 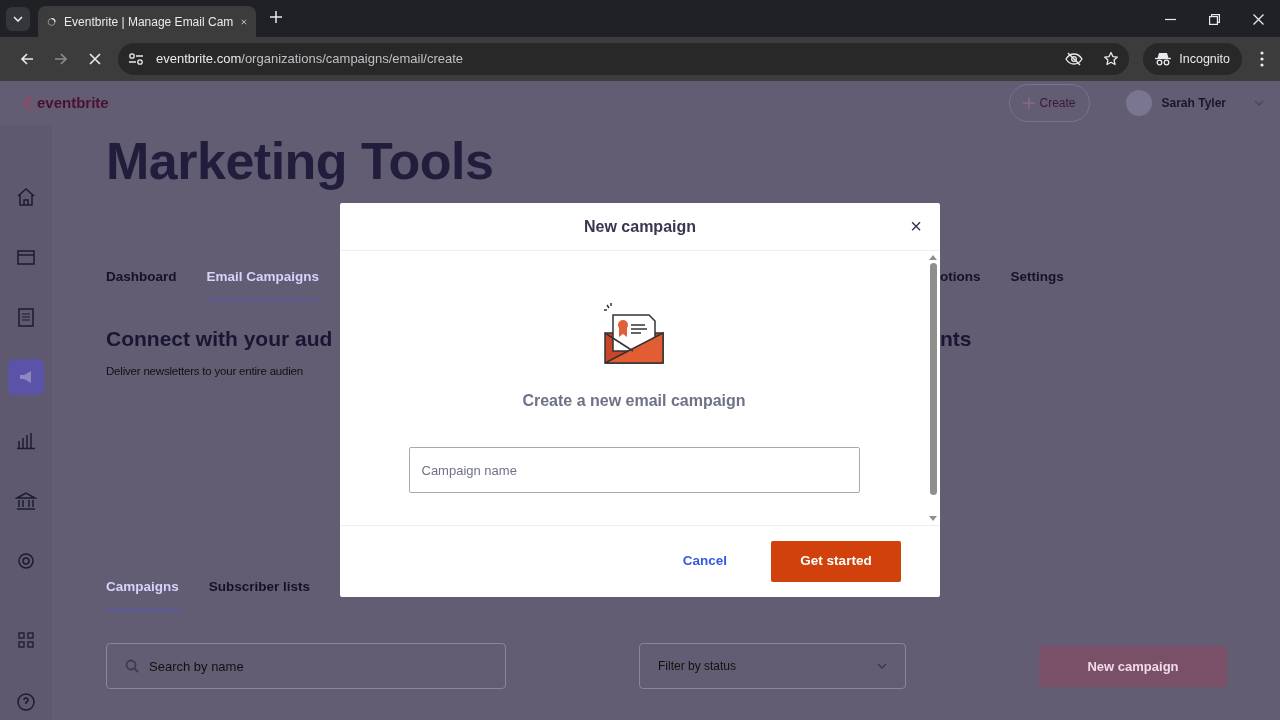 What do you see at coordinates (1262, 59) in the screenshot?
I see `kebab-menu-icon` at bounding box center [1262, 59].